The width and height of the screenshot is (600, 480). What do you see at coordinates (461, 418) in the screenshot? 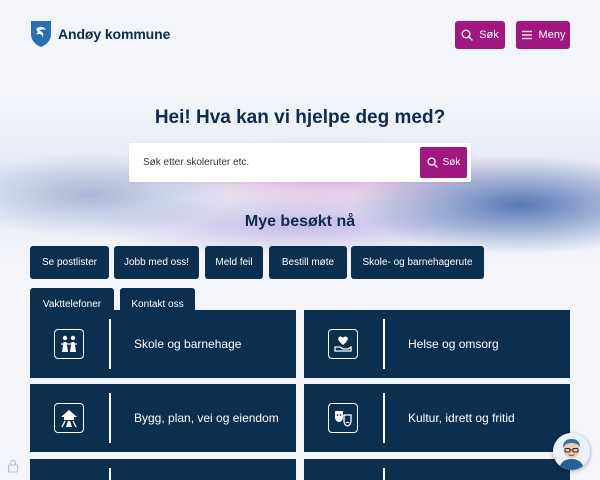
I see `category-label: Kultur, idrett og fritid` at bounding box center [461, 418].